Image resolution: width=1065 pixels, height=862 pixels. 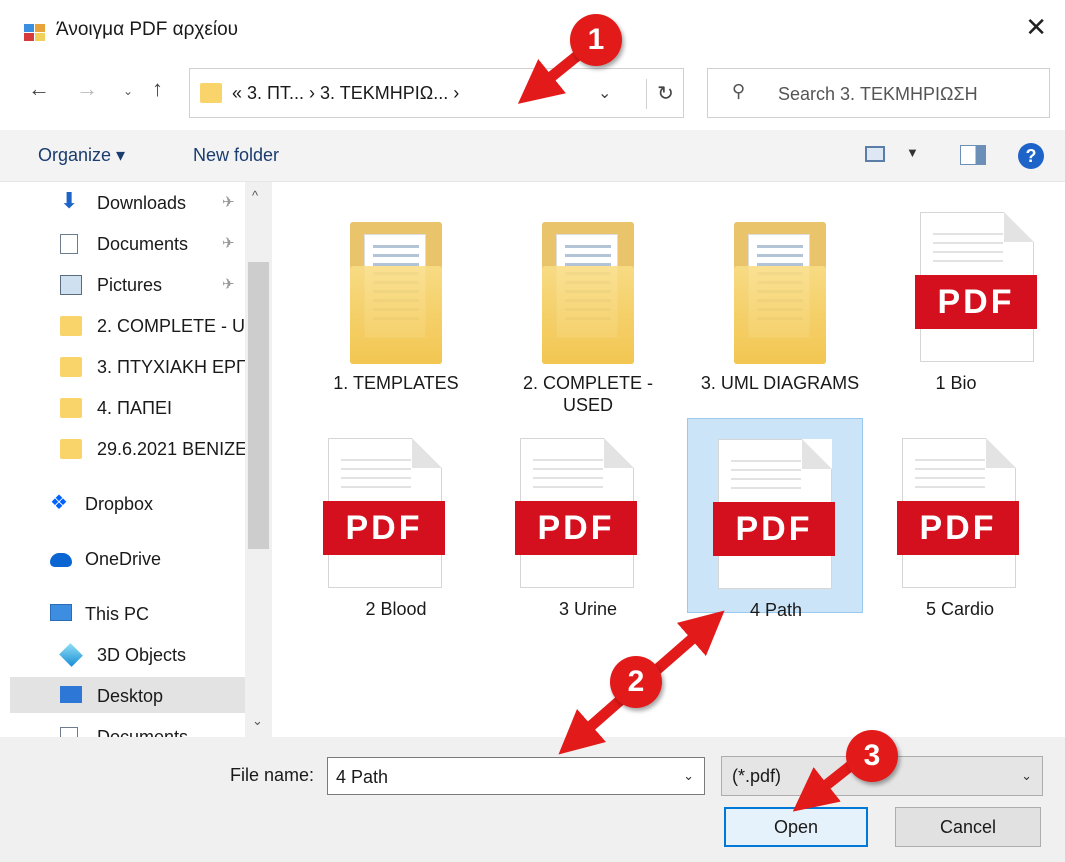 I want to click on organize-button: Organize ▾, so click(x=81, y=155).